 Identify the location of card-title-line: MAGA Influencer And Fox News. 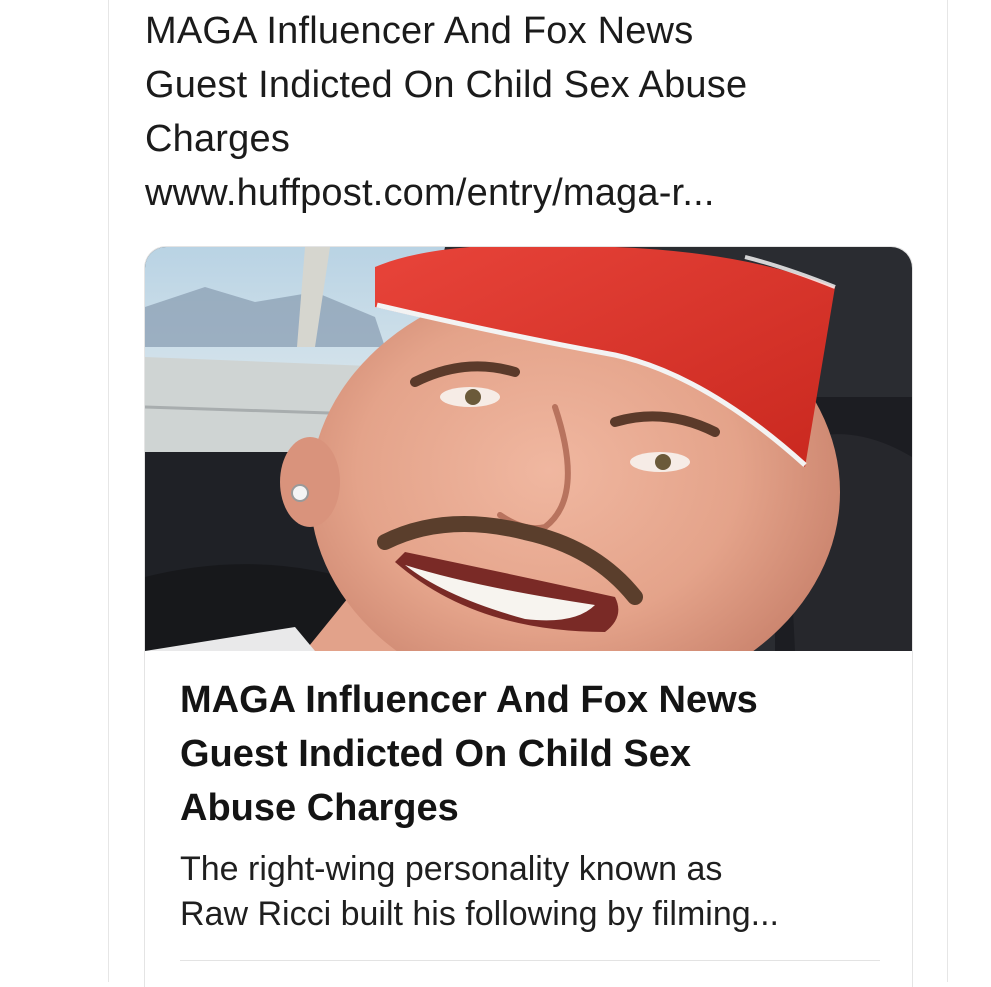
(469, 700).